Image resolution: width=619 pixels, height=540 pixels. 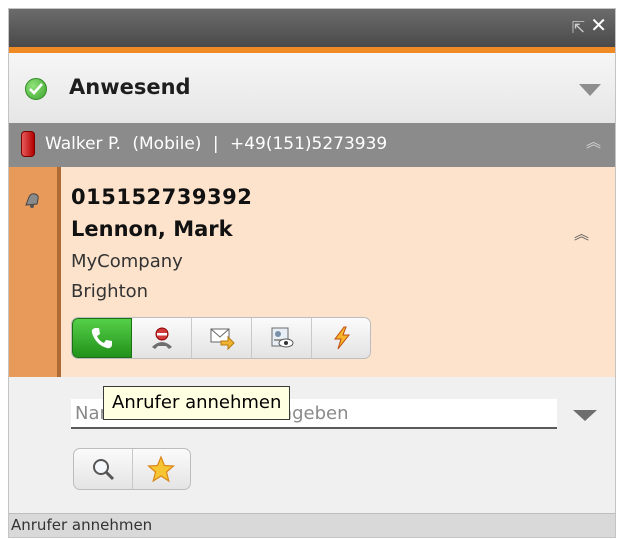 I want to click on presence-selector: Anwesend, so click(x=312, y=88).